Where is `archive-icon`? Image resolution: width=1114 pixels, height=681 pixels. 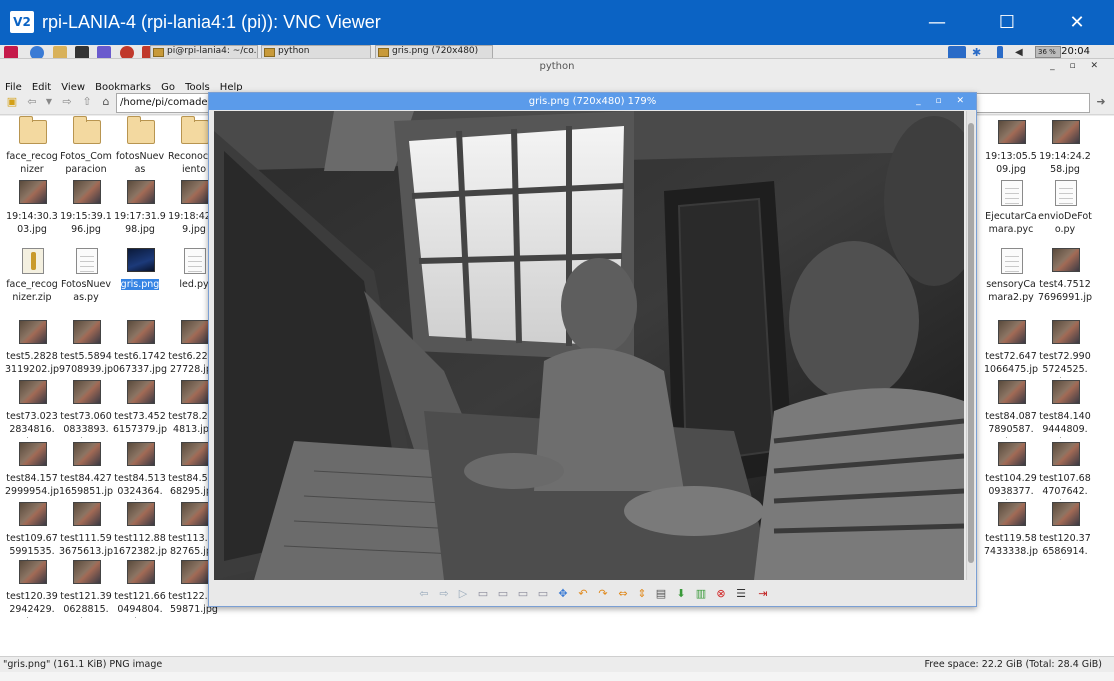 archive-icon is located at coordinates (33, 261).